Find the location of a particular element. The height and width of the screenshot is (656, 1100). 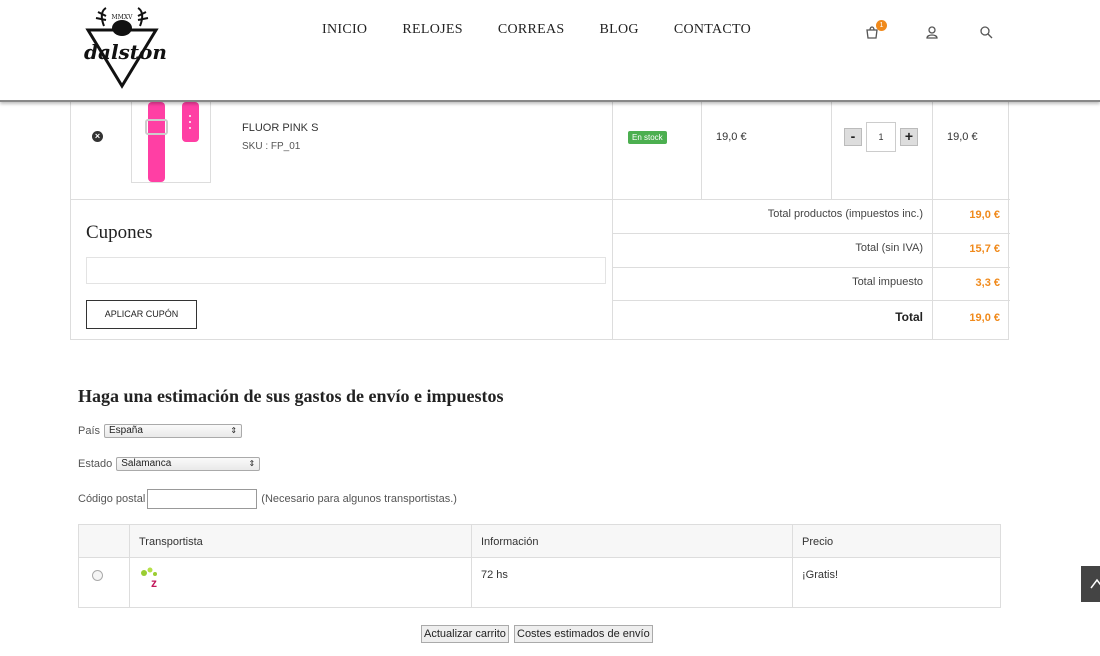

logo-small-text: MMXV is located at coordinates (122, 17).